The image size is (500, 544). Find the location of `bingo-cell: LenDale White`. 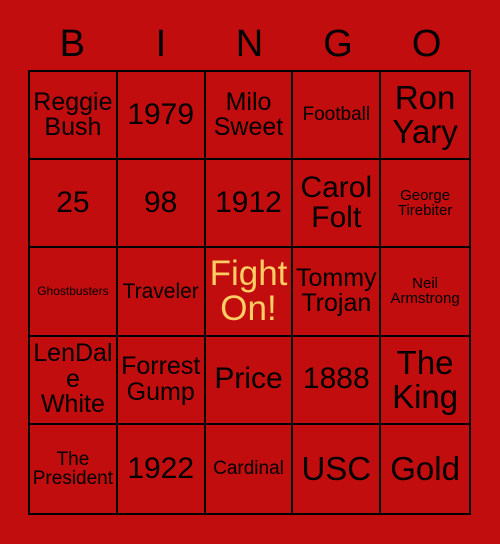

bingo-cell: LenDale White is located at coordinates (74, 380).